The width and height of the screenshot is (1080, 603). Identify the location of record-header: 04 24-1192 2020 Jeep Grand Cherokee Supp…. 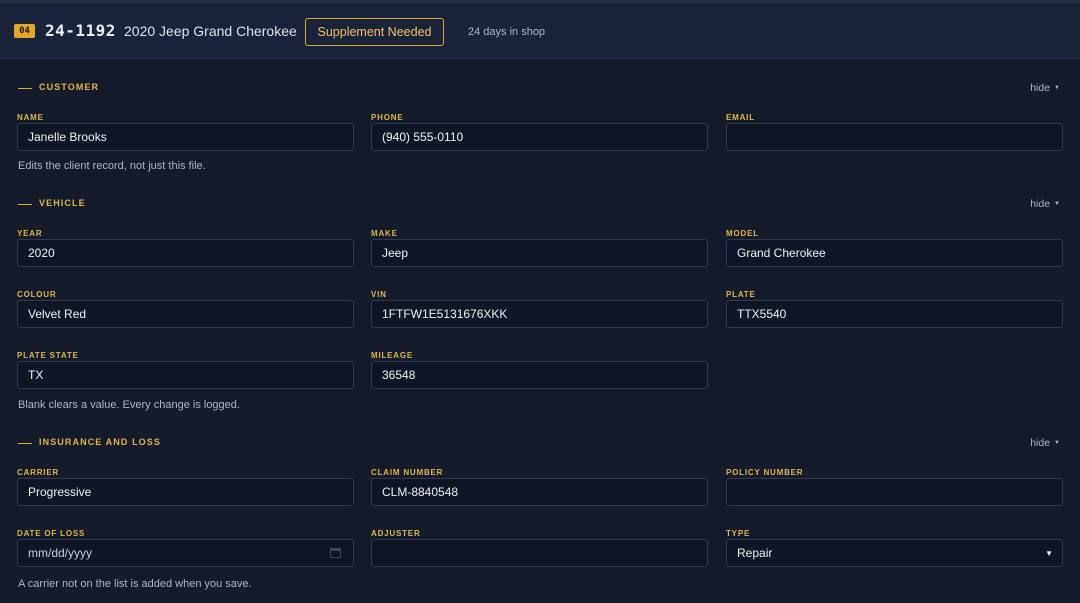
(540, 29).